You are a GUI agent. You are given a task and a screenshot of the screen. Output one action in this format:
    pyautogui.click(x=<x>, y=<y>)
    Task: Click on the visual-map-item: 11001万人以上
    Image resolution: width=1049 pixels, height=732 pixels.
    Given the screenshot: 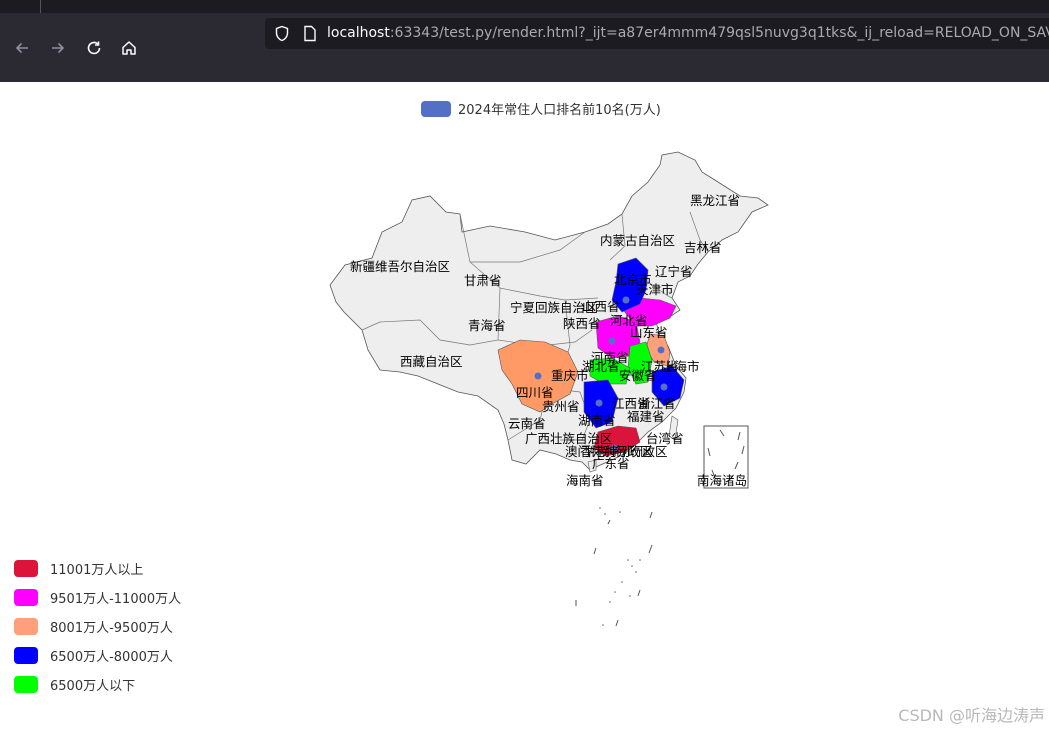 What is the action you would take?
    pyautogui.click(x=97, y=568)
    